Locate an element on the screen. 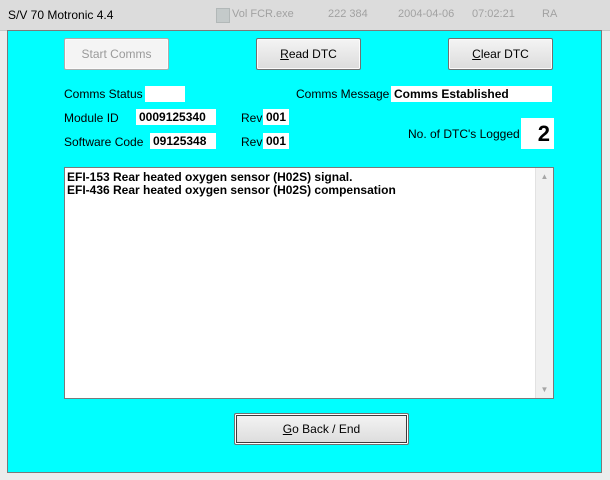  dtc-count-label: No. of DTC's Logged is located at coordinates (464, 134).